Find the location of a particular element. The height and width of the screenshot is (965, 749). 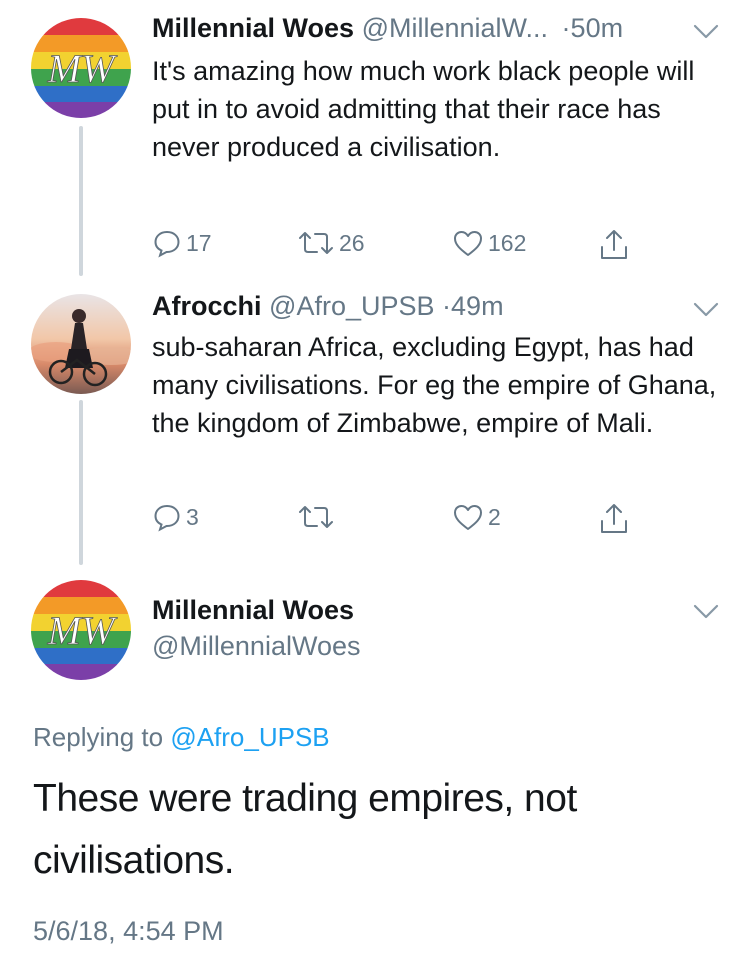

replying-to-label: Replying to is located at coordinates (98, 737).